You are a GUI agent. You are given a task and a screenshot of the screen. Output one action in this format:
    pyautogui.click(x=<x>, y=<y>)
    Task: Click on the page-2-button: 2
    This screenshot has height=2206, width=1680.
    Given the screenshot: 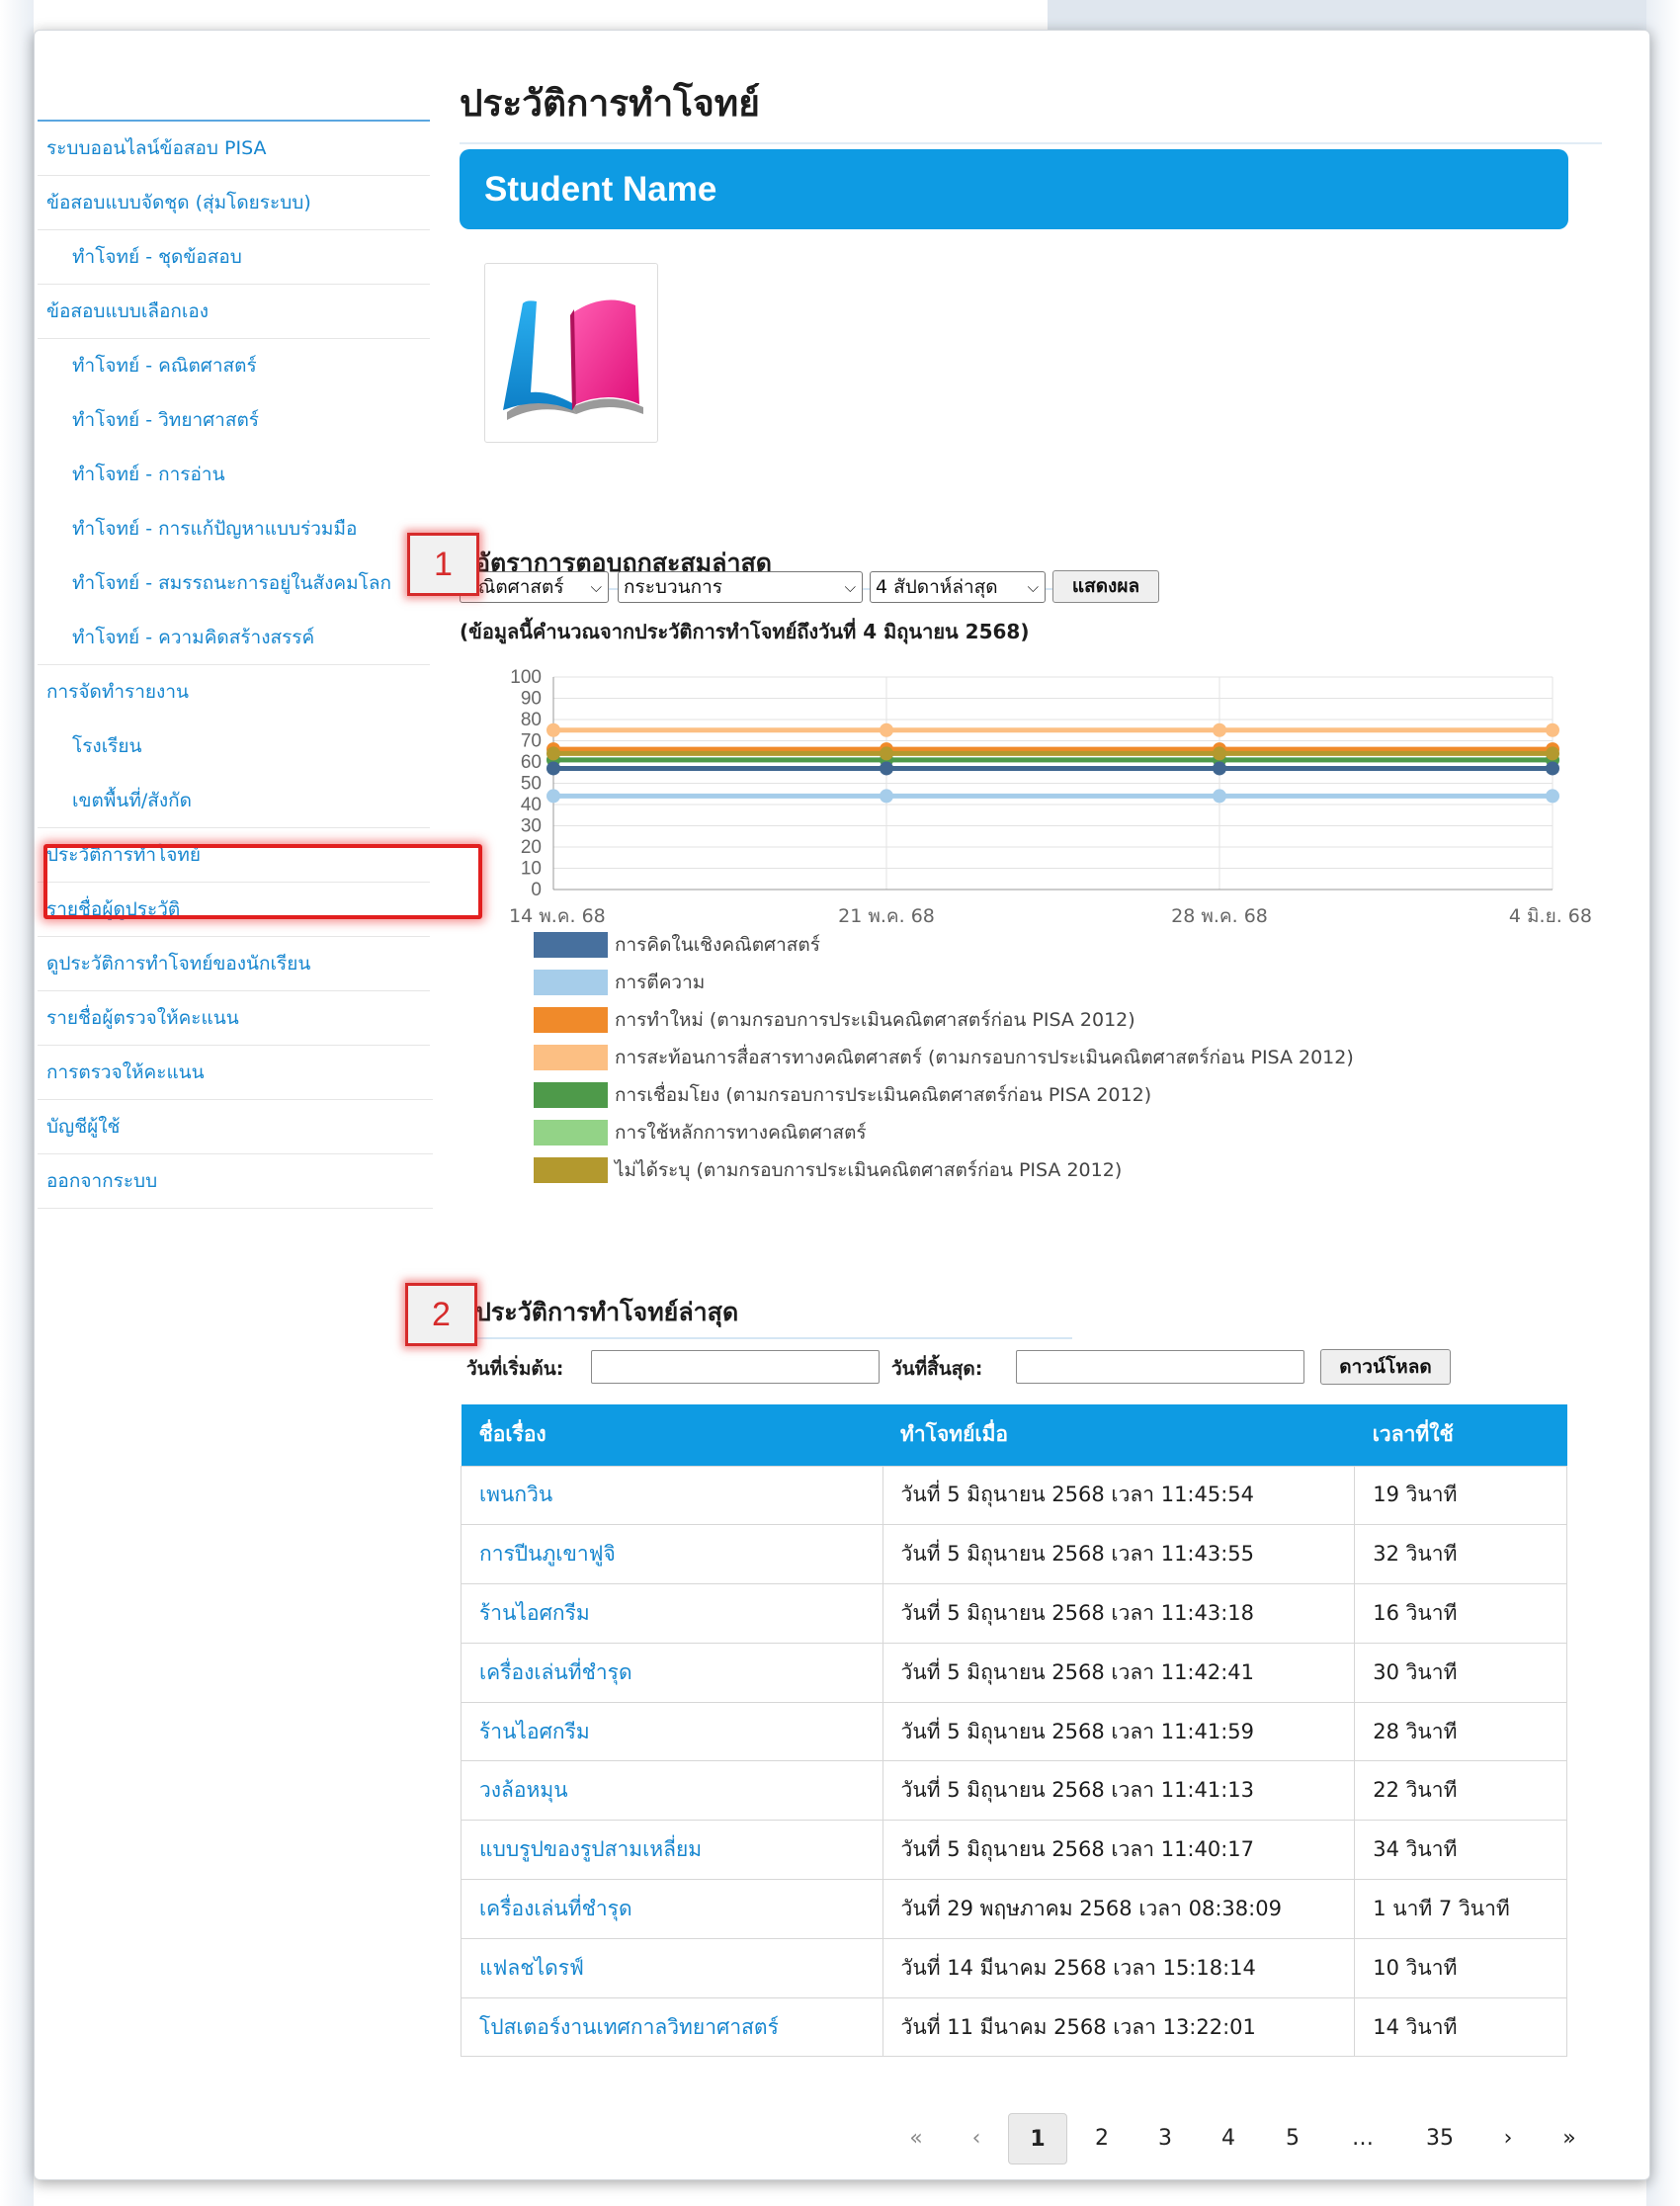 What is the action you would take?
    pyautogui.click(x=1102, y=2138)
    